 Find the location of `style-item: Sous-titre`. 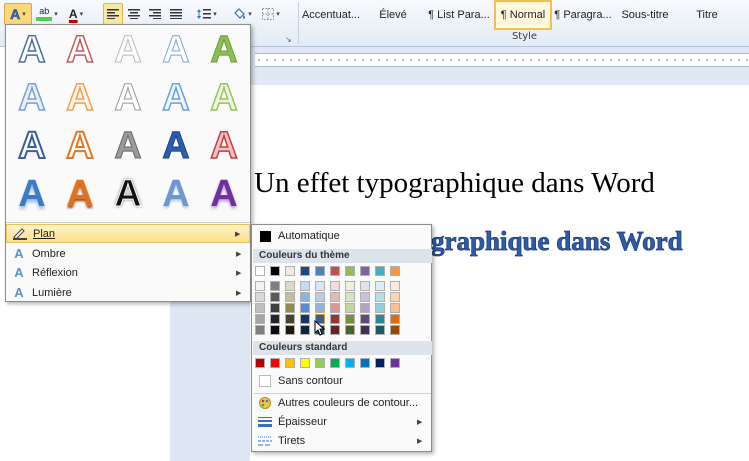

style-item: Sous-titre is located at coordinates (645, 15).